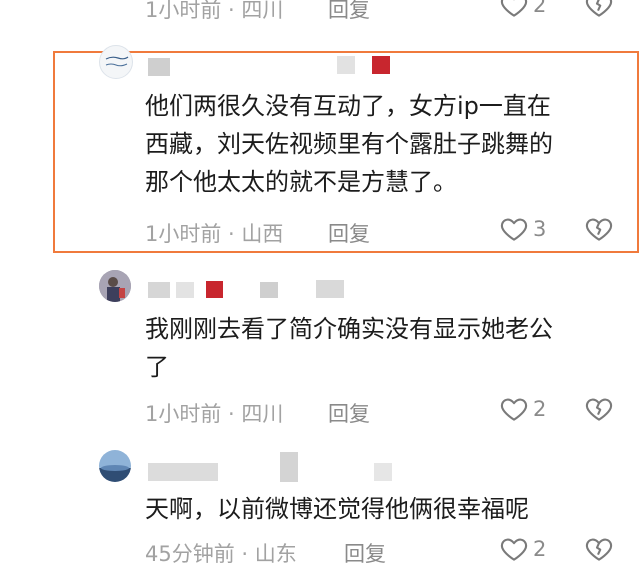 The height and width of the screenshot is (568, 640). I want to click on comment-0-like-count: 2, so click(540, 8).